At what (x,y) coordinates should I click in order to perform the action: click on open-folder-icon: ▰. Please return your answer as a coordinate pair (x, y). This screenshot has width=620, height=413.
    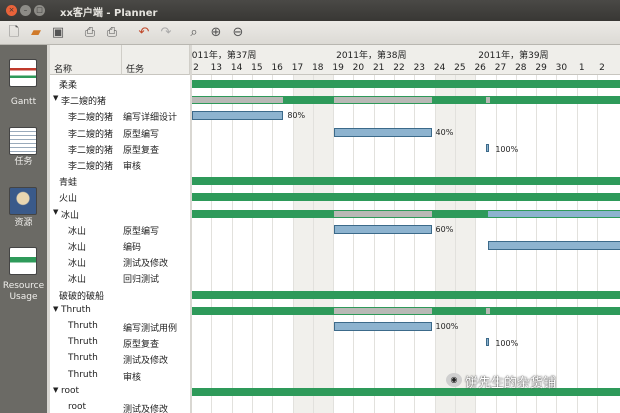
    Looking at the image, I should click on (36, 33).